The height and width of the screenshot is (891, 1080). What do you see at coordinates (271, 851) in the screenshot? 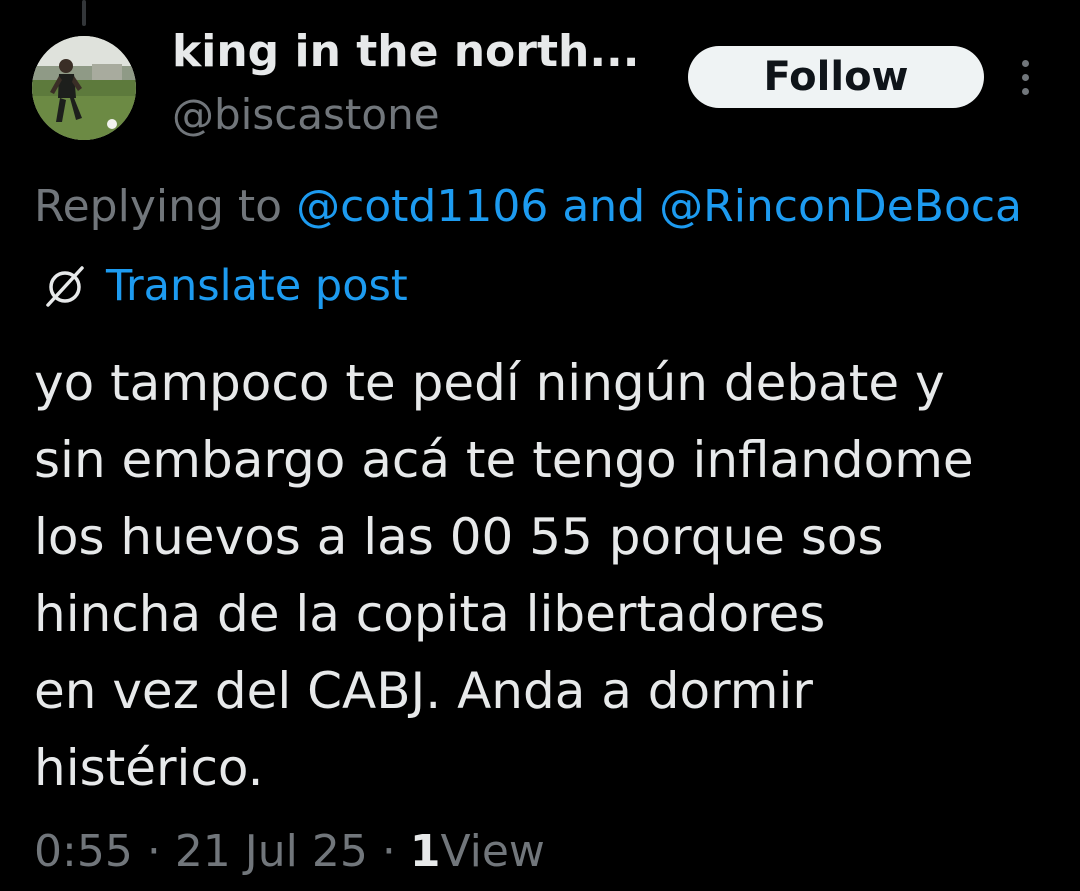
I see `tweet-date: 21 Jul 25` at bounding box center [271, 851].